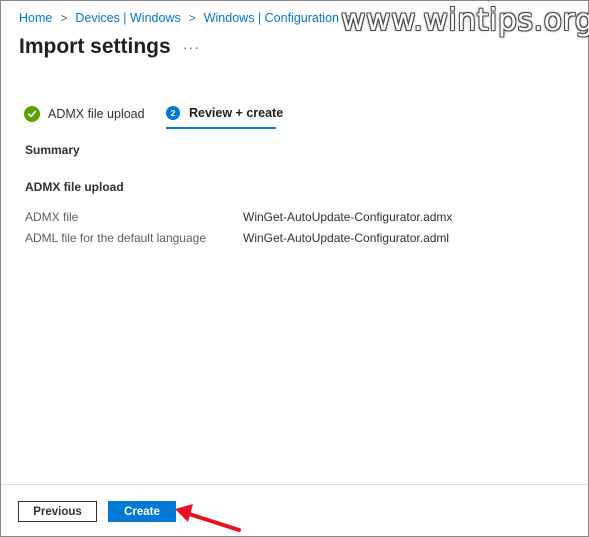 This screenshot has width=589, height=537. Describe the element at coordinates (35, 18) in the screenshot. I see `breadcrumb-home: Home` at that location.